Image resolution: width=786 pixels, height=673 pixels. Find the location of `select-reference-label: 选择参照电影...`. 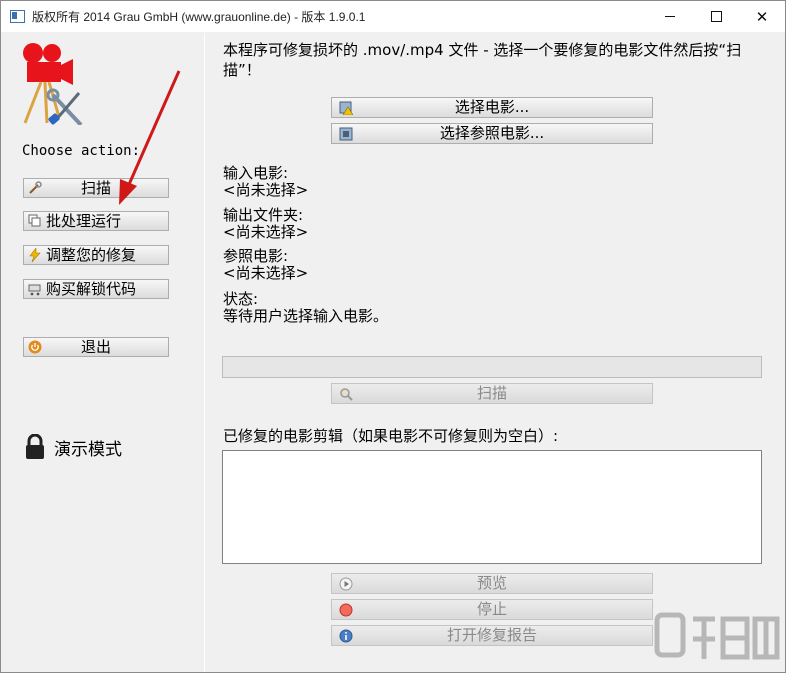

select-reference-label: 选择参照电影... is located at coordinates (492, 133).